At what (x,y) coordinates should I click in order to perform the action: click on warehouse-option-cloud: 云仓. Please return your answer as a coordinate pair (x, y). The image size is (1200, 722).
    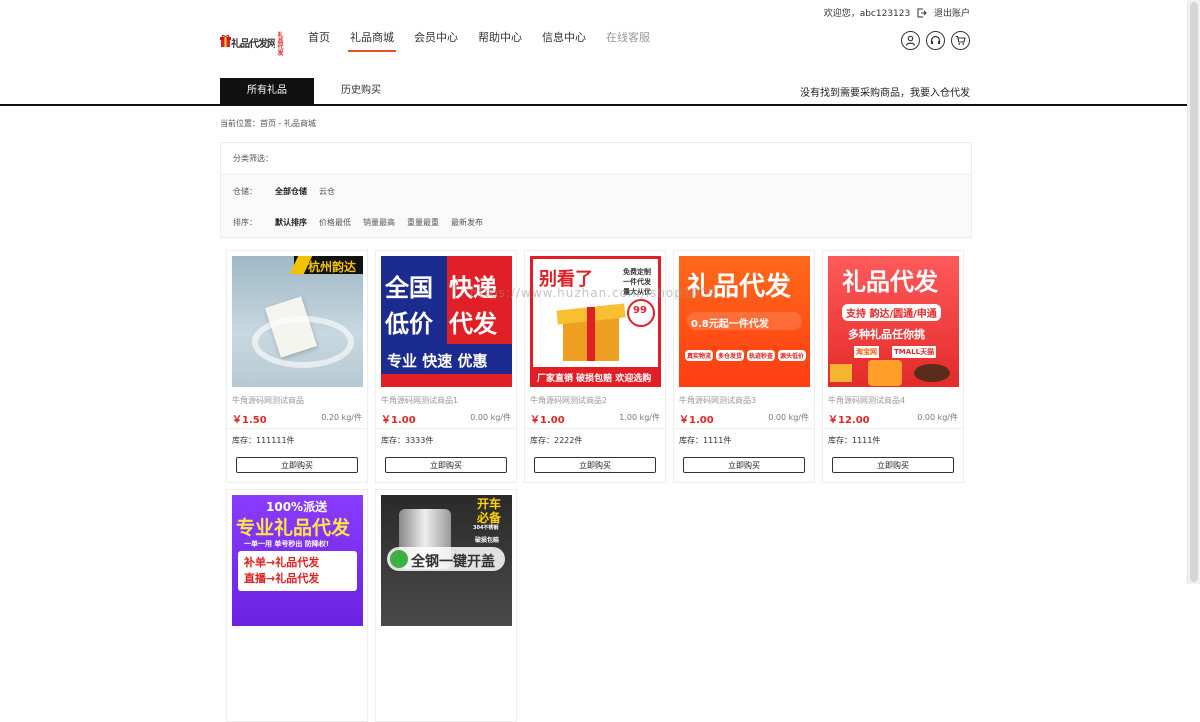
    Looking at the image, I should click on (327, 191).